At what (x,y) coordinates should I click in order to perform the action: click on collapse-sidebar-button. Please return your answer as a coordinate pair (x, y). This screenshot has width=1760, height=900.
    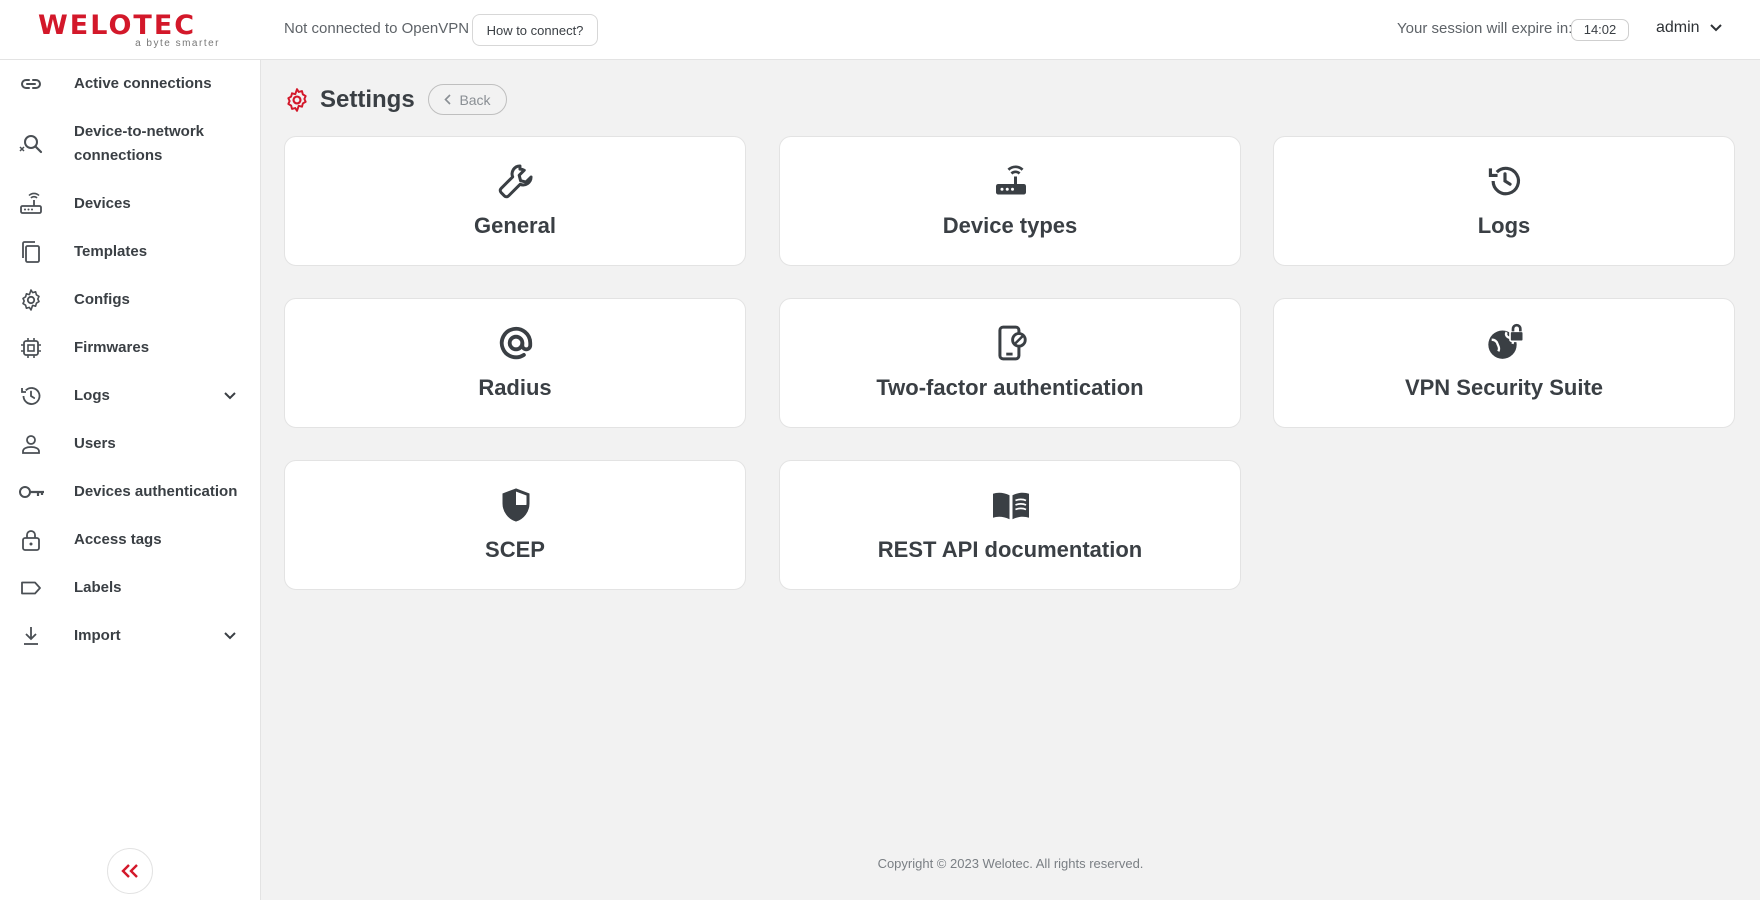
    Looking at the image, I should click on (130, 871).